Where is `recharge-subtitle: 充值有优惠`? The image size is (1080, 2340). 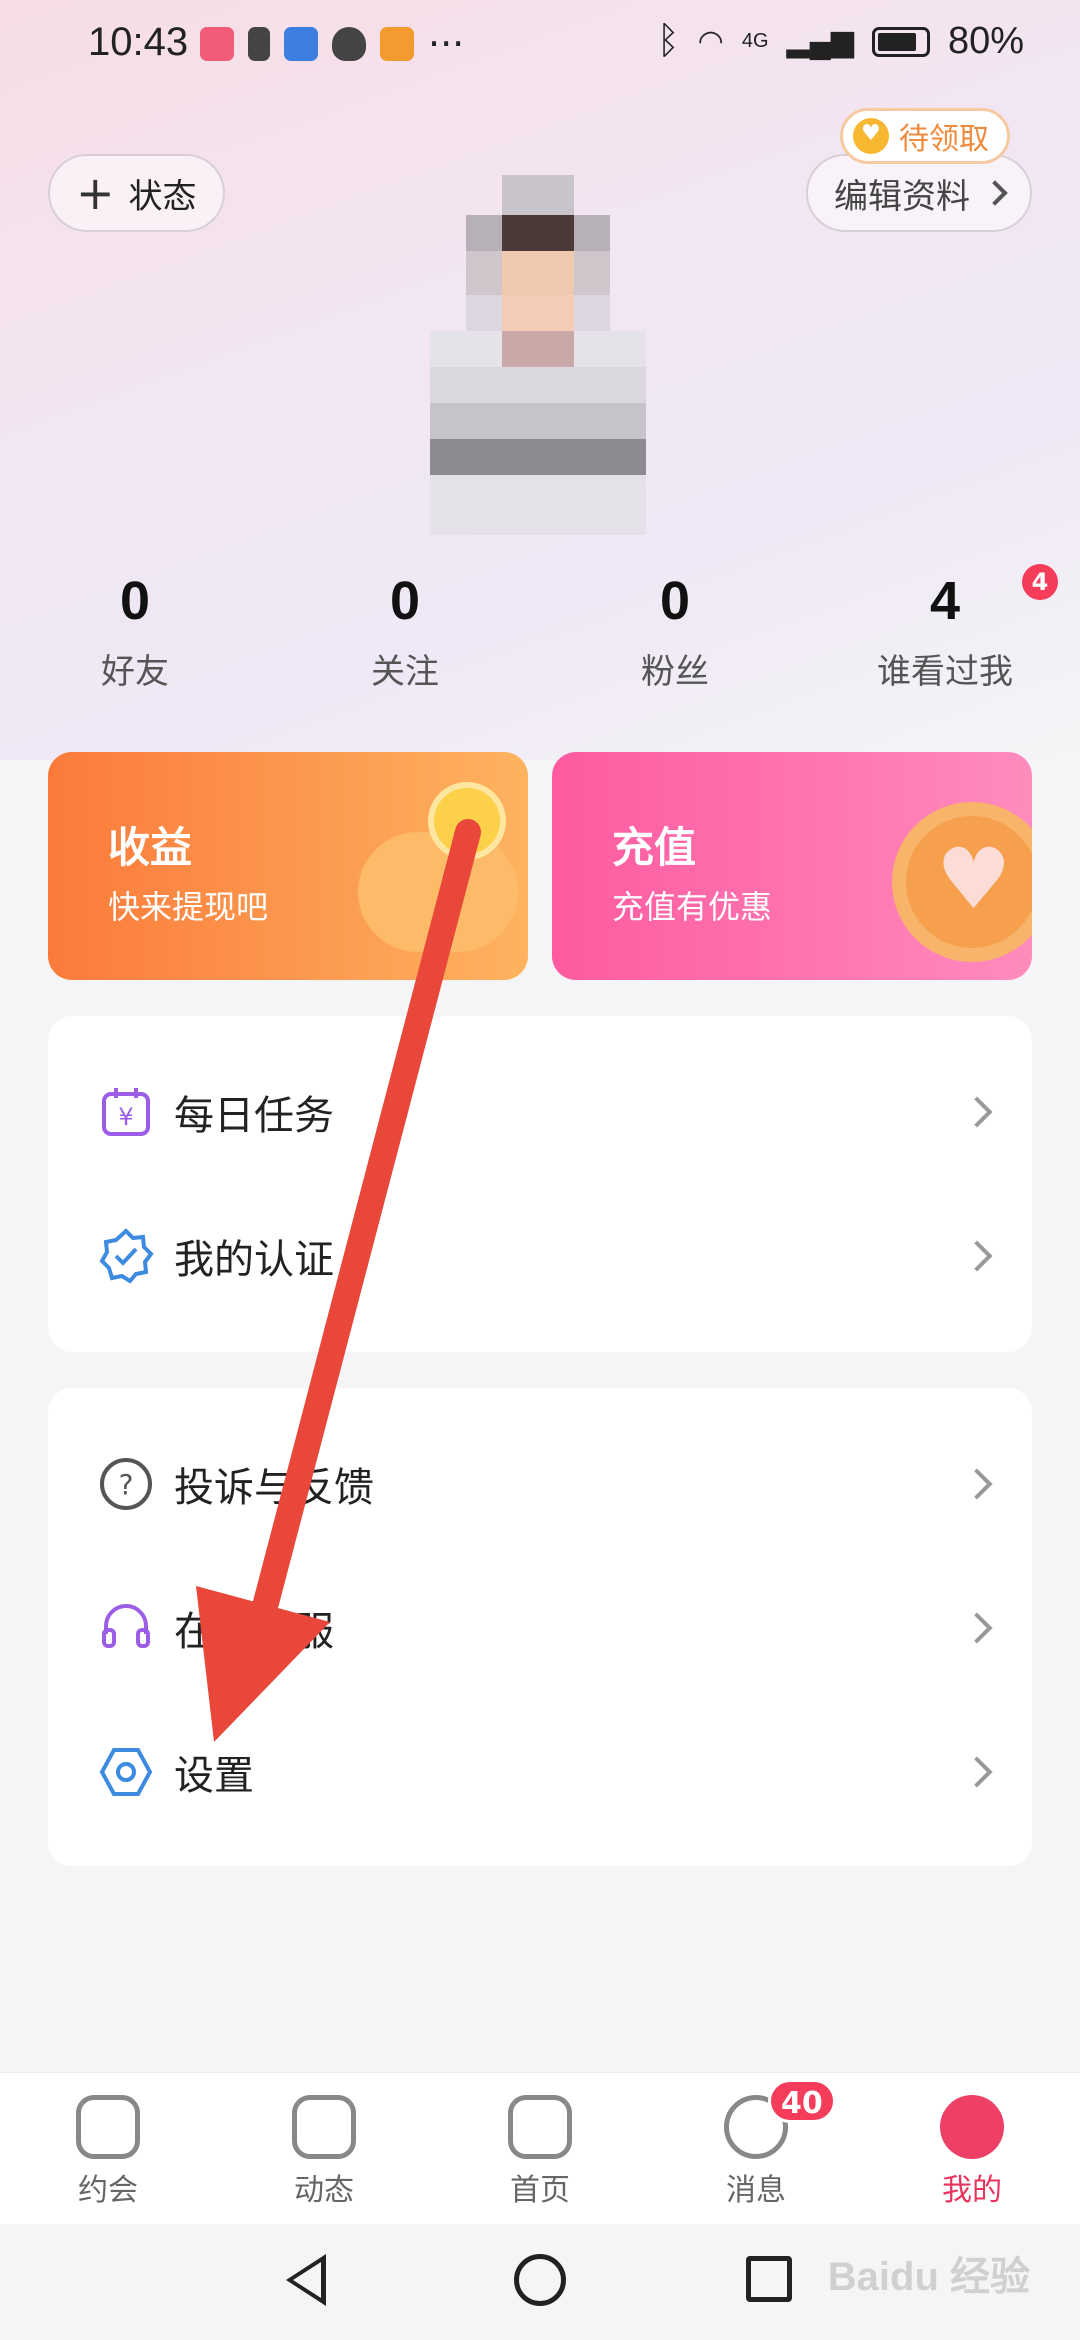 recharge-subtitle: 充值有优惠 is located at coordinates (692, 907).